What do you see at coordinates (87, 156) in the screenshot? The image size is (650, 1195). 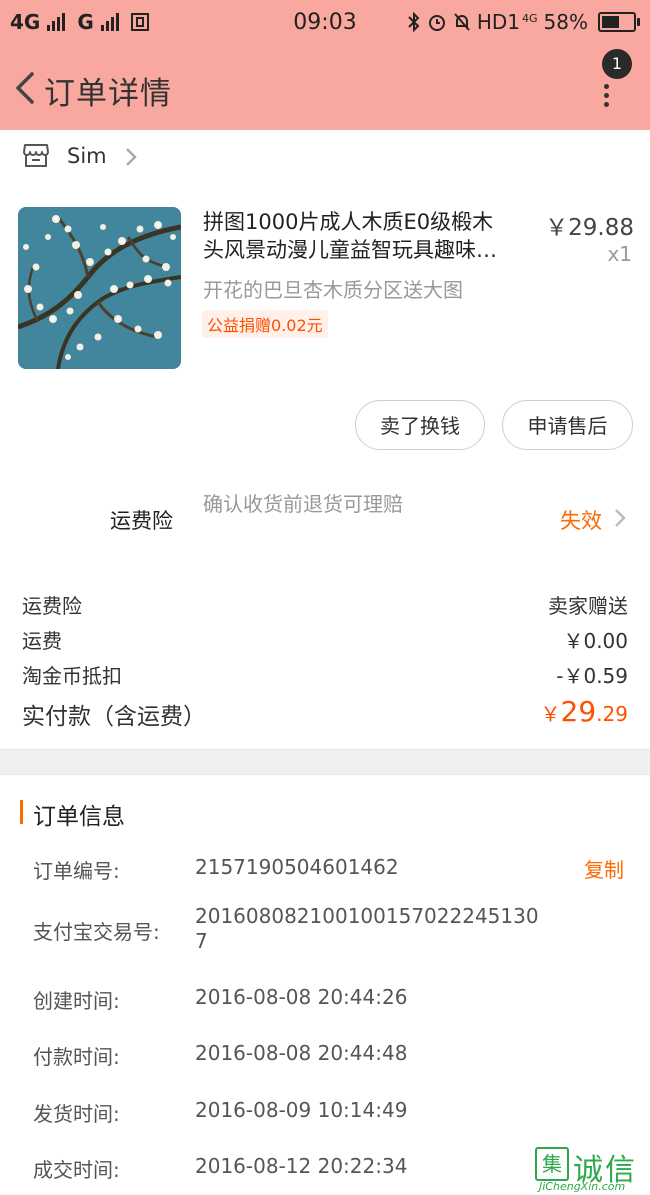 I see `shop-name: Sim` at bounding box center [87, 156].